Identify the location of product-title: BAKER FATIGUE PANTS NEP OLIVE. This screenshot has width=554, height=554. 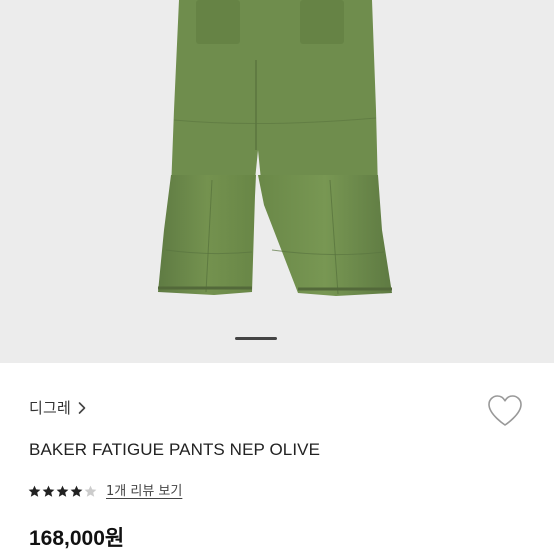
(175, 449).